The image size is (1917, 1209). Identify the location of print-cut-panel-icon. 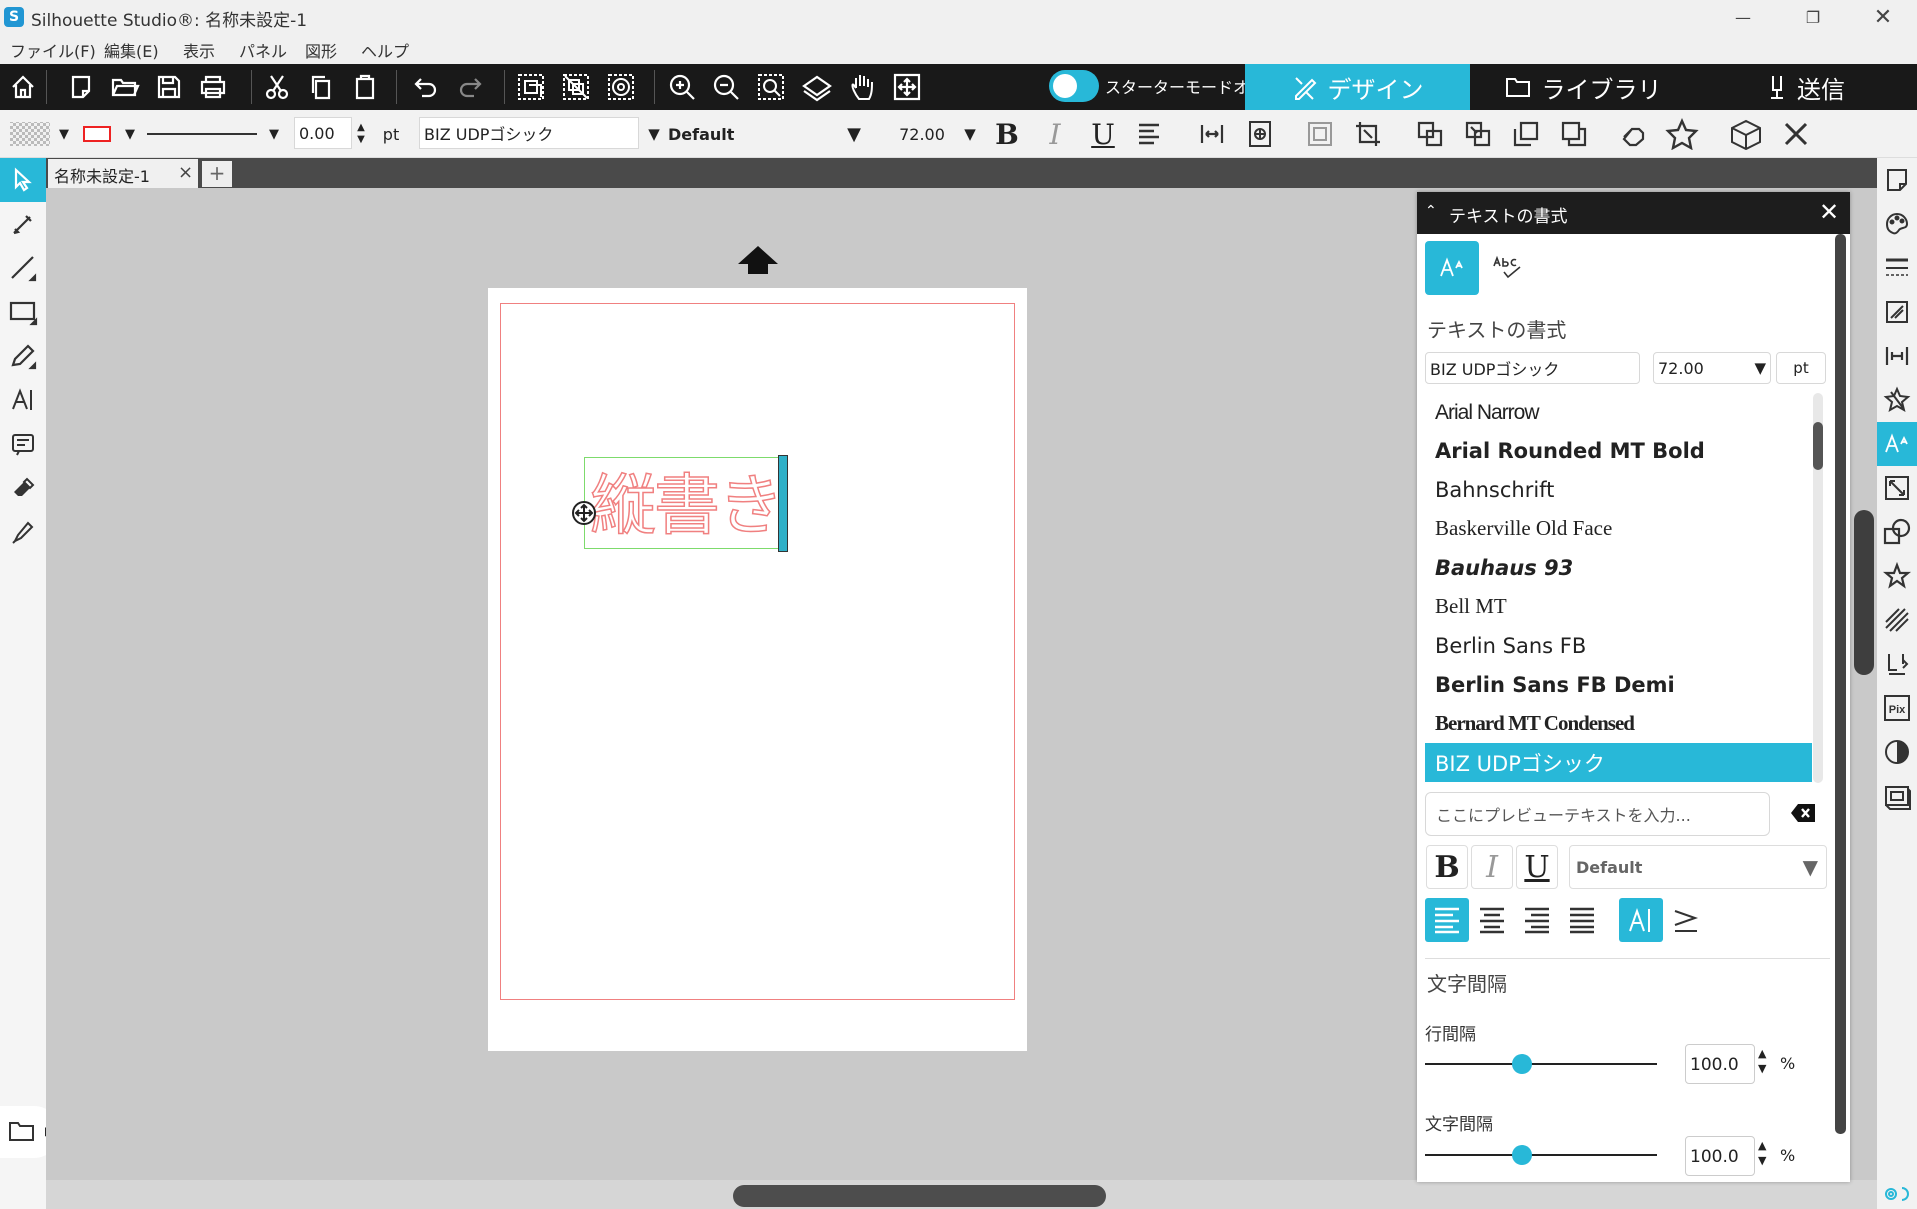
(1897, 796).